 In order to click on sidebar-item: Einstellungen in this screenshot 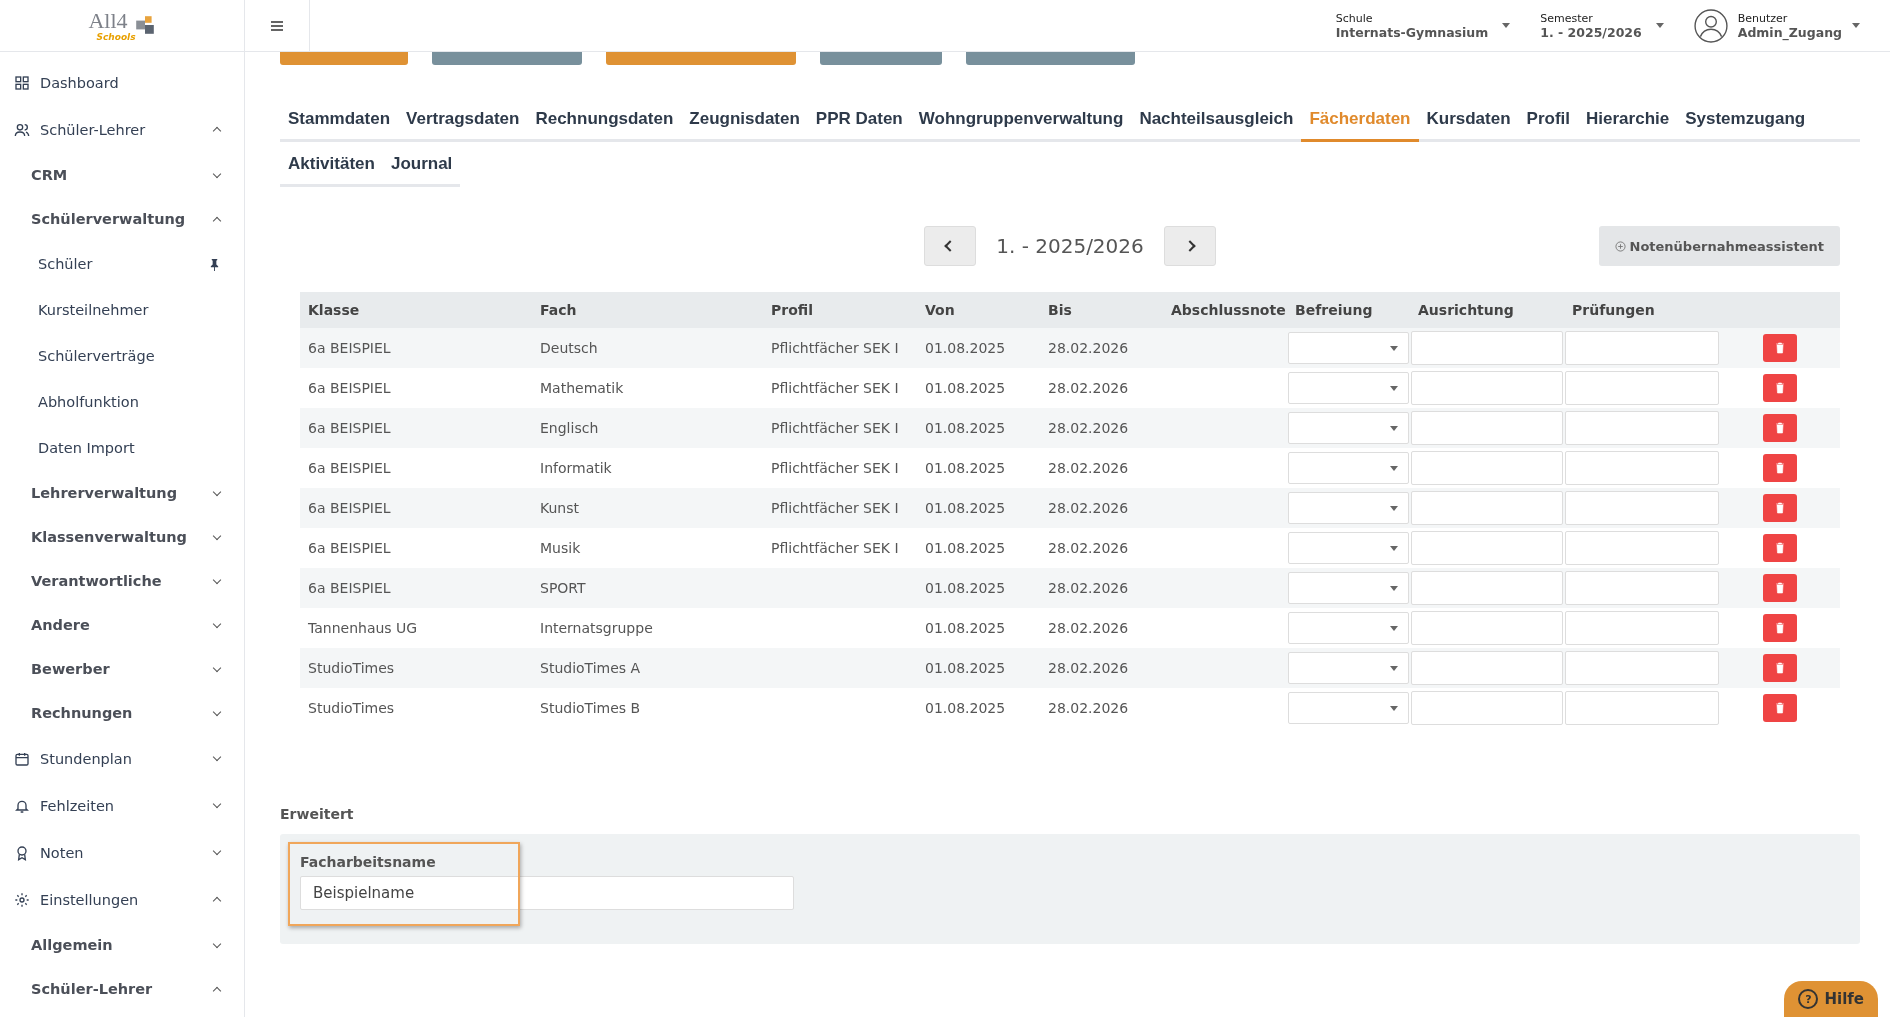, I will do `click(122, 899)`.